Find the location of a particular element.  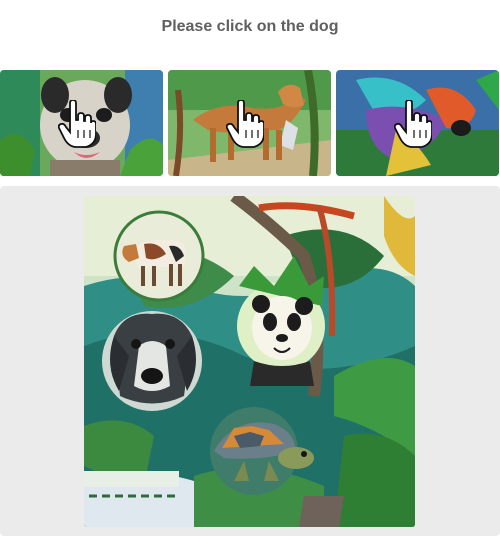

prompt-text: Please click on the dog is located at coordinates (250, 26).